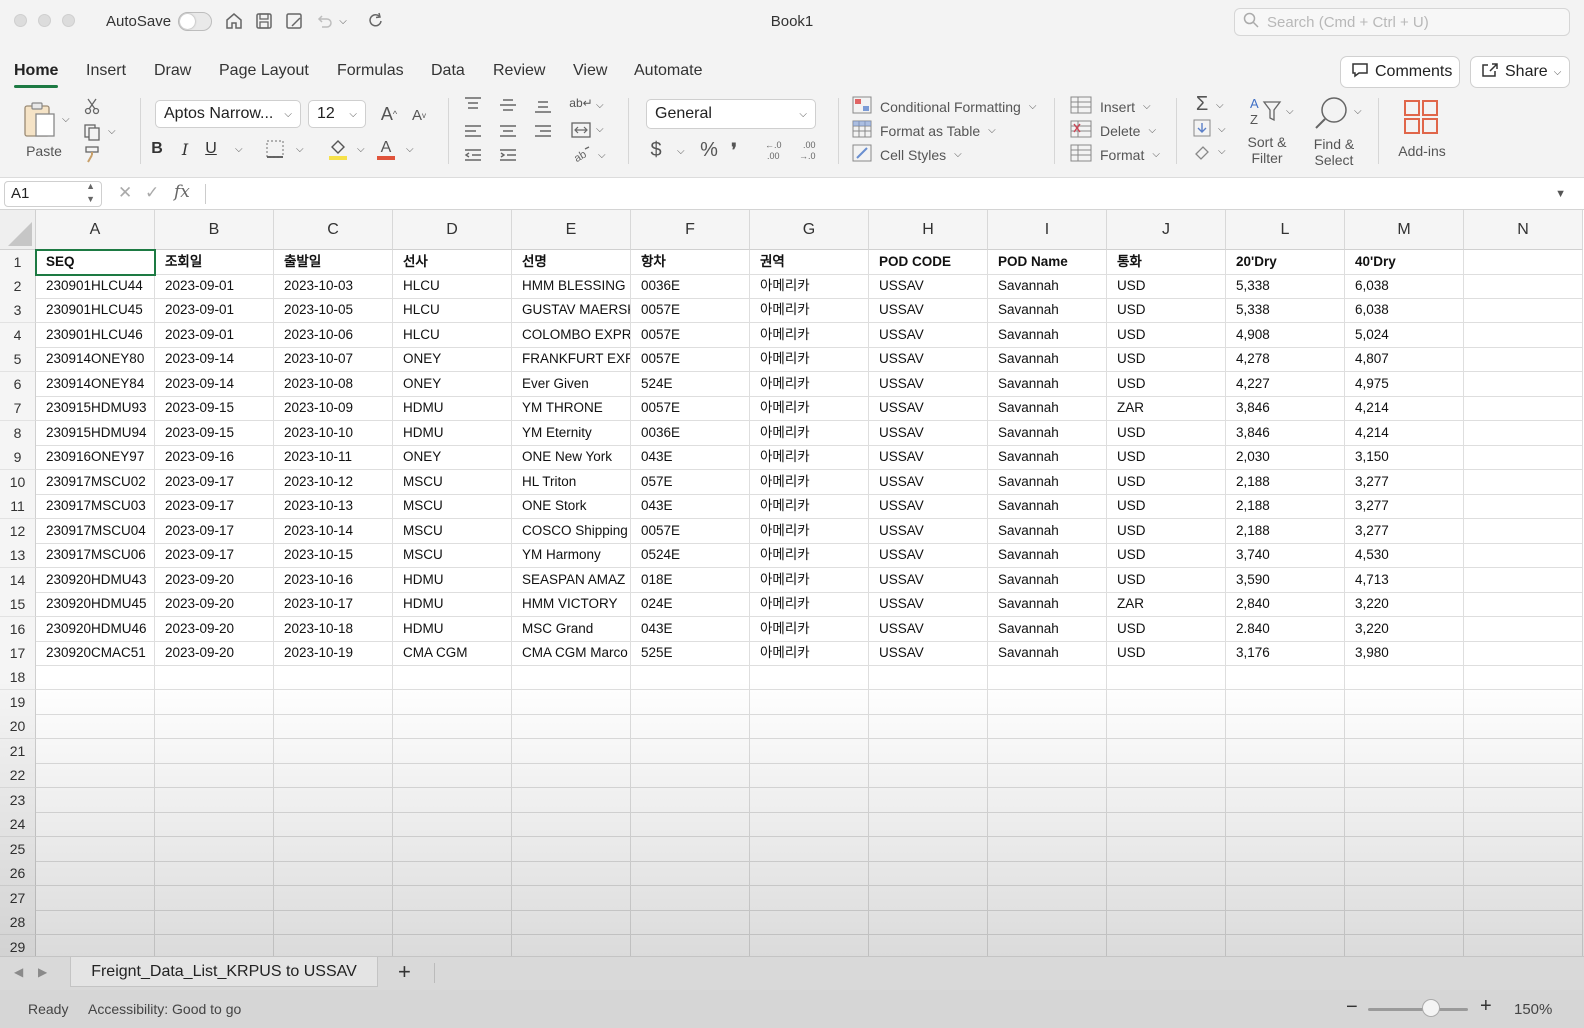  Describe the element at coordinates (18, 580) in the screenshot. I see `row-header-14: 14` at that location.